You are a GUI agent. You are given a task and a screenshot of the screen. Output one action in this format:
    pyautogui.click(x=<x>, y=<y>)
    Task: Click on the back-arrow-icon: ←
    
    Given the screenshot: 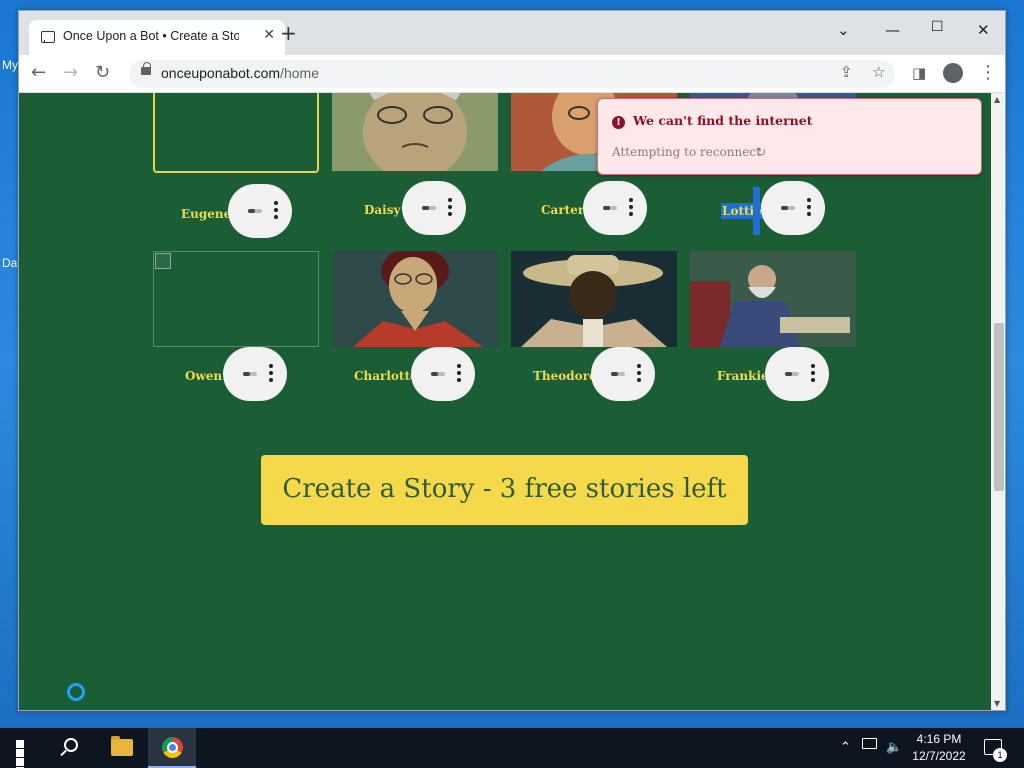 What is the action you would take?
    pyautogui.click(x=38, y=73)
    